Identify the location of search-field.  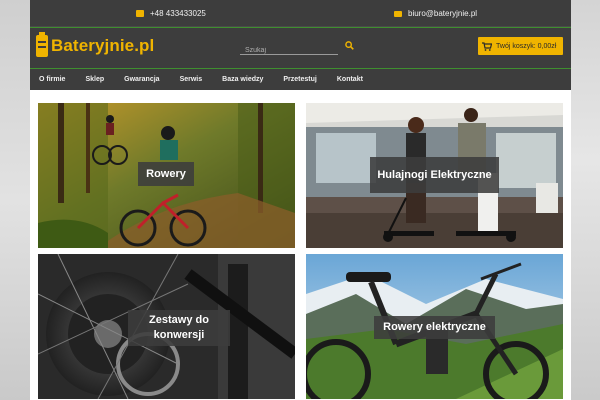
(289, 48).